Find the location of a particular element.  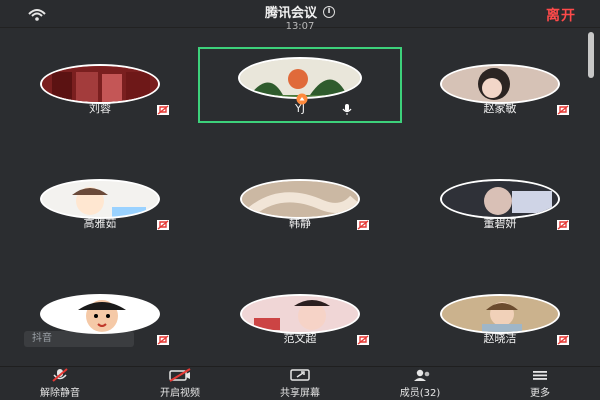

camera-off-icon is located at coordinates (180, 375).